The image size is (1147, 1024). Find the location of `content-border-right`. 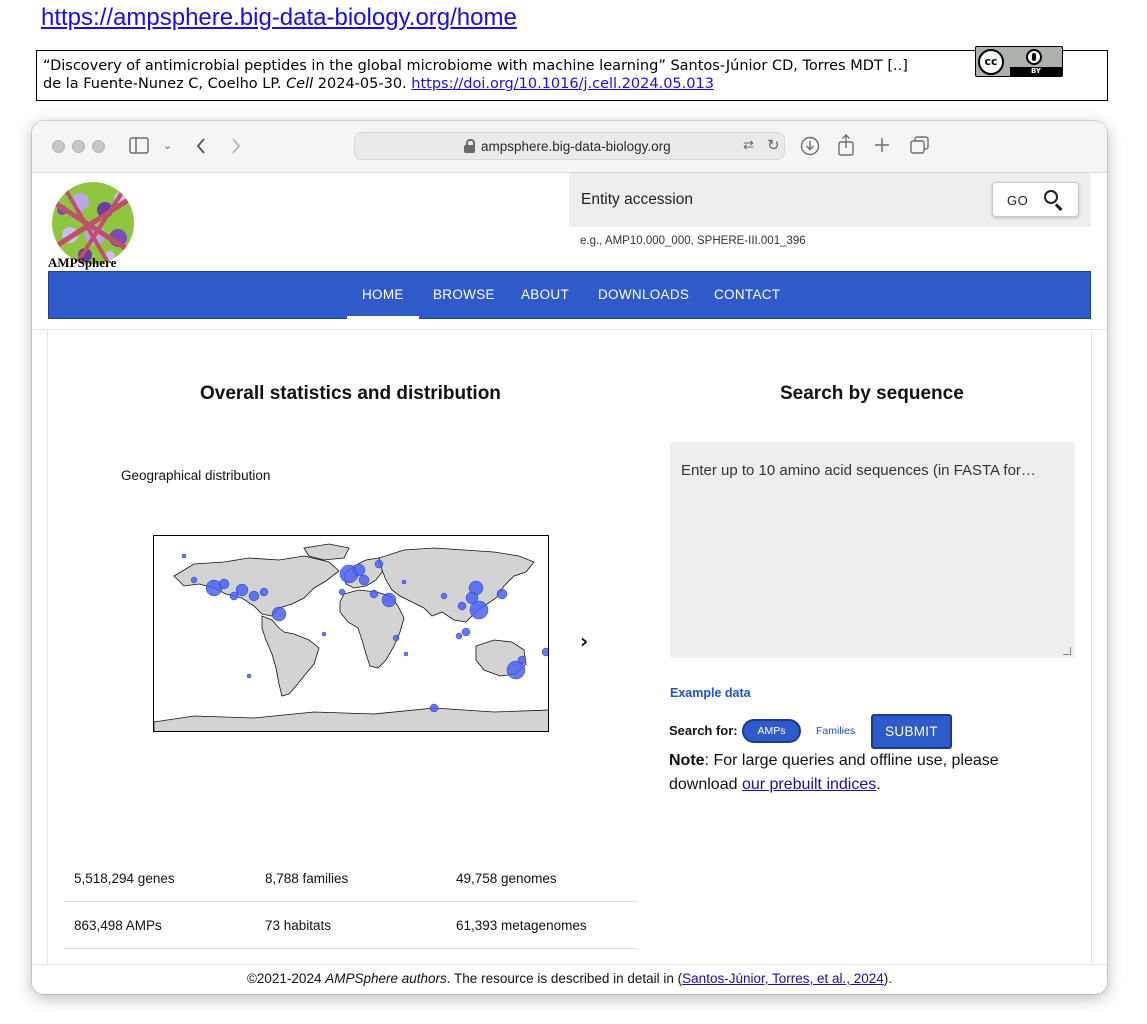

content-border-right is located at coordinates (1091, 650).